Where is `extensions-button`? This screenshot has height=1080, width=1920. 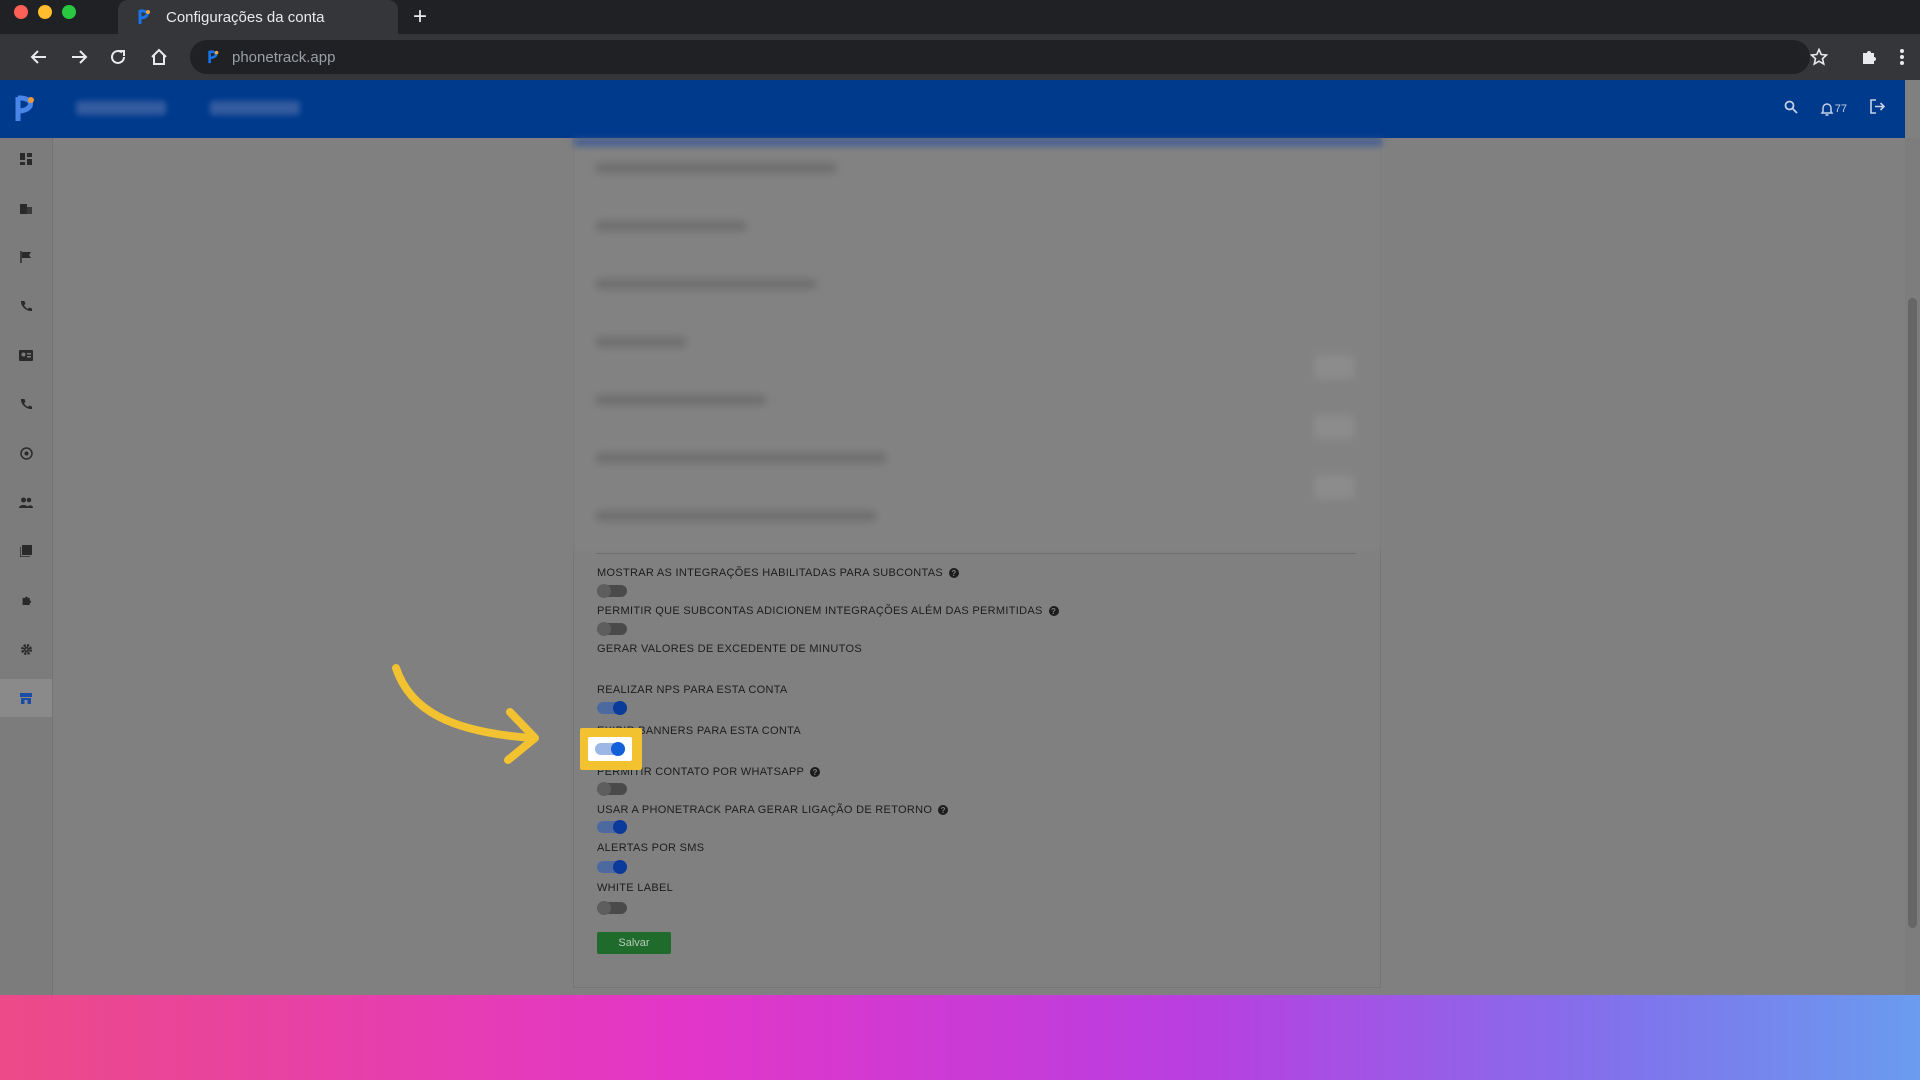
extensions-button is located at coordinates (1869, 57).